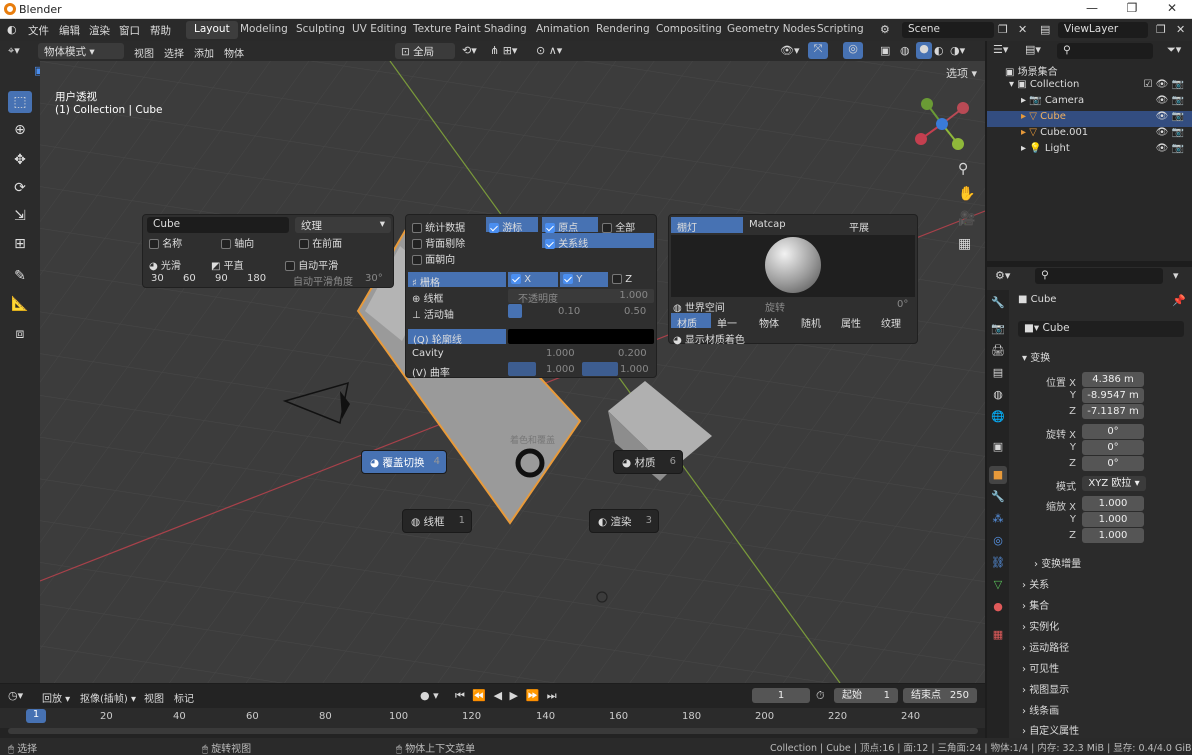  What do you see at coordinates (966, 219) in the screenshot?
I see `camera-view-icon: 🎥` at bounding box center [966, 219].